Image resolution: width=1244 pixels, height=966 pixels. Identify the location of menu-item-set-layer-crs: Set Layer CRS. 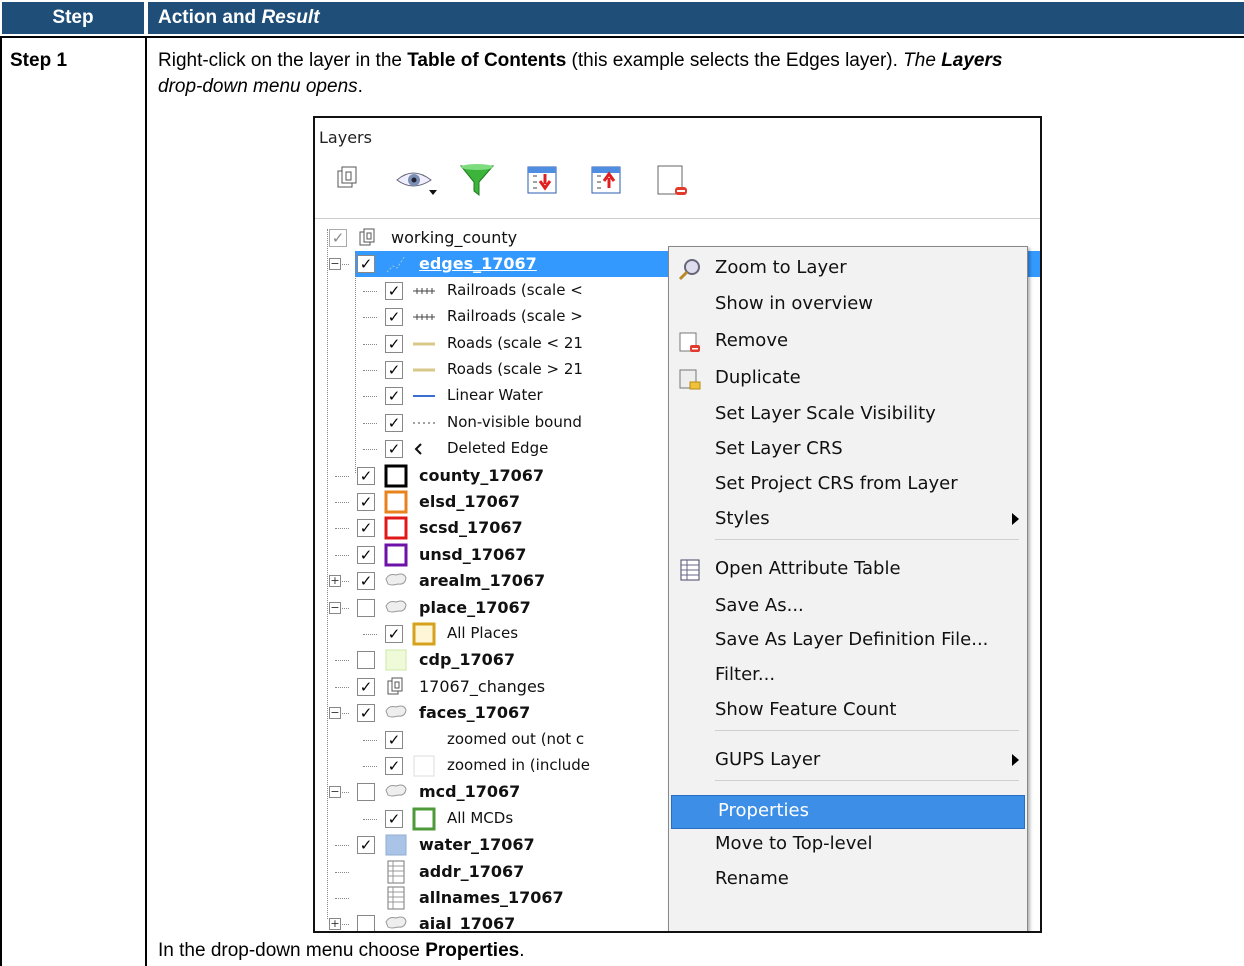
(848, 450).